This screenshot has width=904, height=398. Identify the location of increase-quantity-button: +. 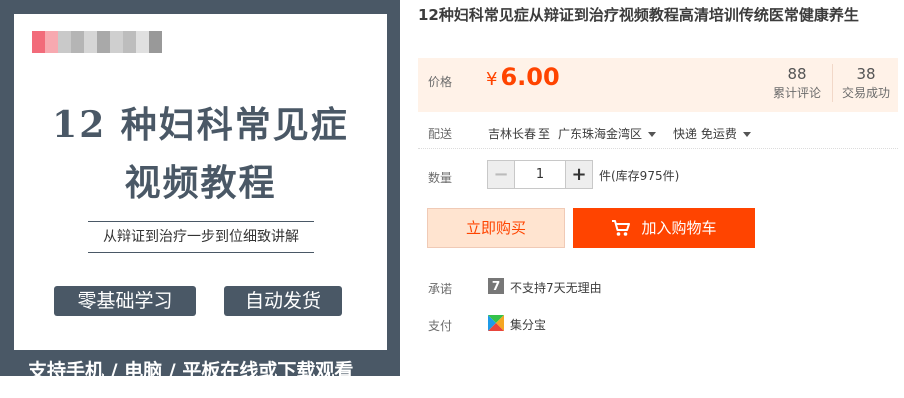
(578, 174).